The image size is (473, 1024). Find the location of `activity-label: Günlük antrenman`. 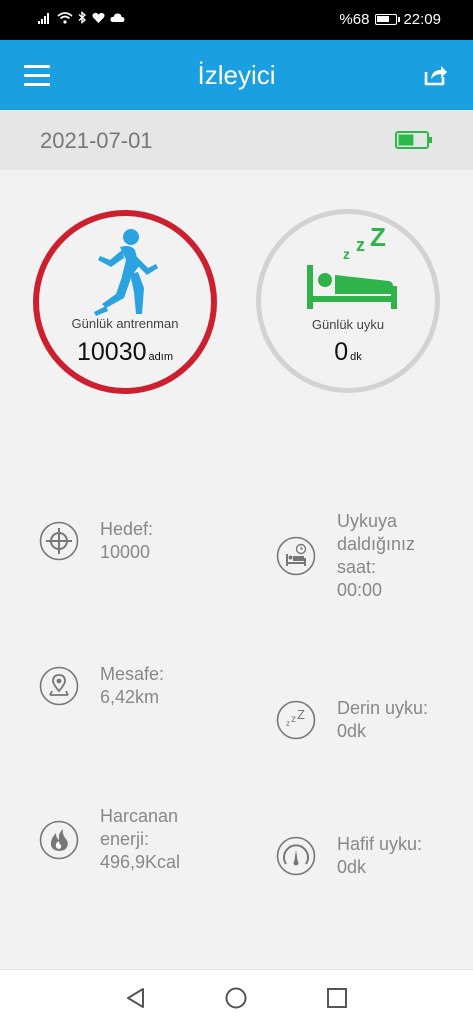

activity-label: Günlük antrenman is located at coordinates (125, 323).